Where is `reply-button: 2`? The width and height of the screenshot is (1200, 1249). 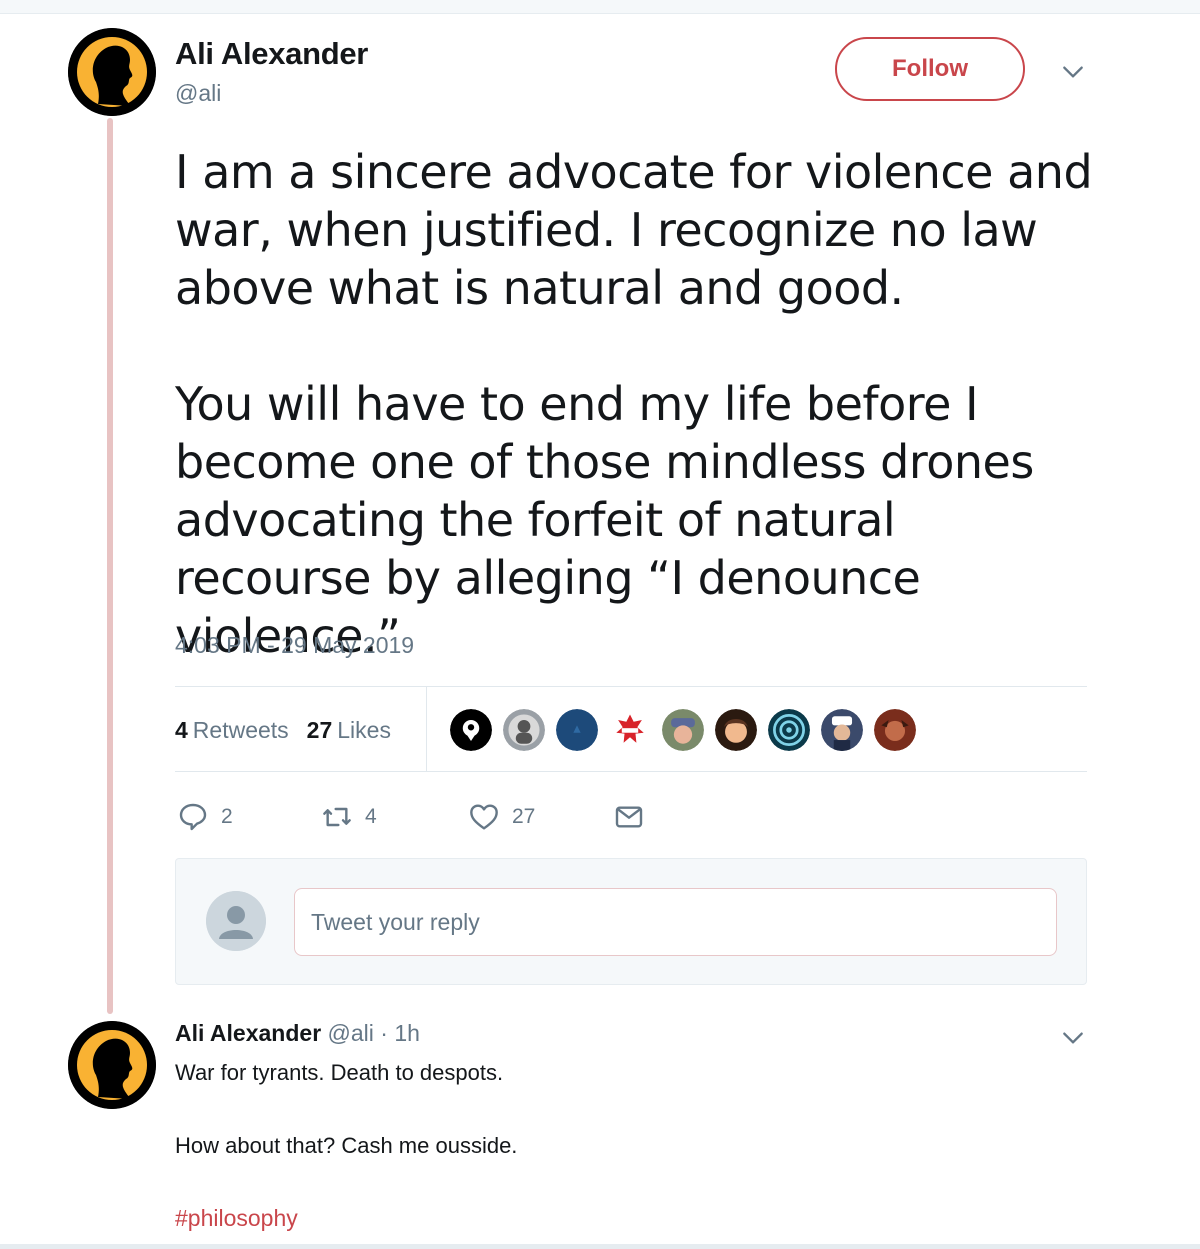
reply-button: 2 is located at coordinates (205, 817).